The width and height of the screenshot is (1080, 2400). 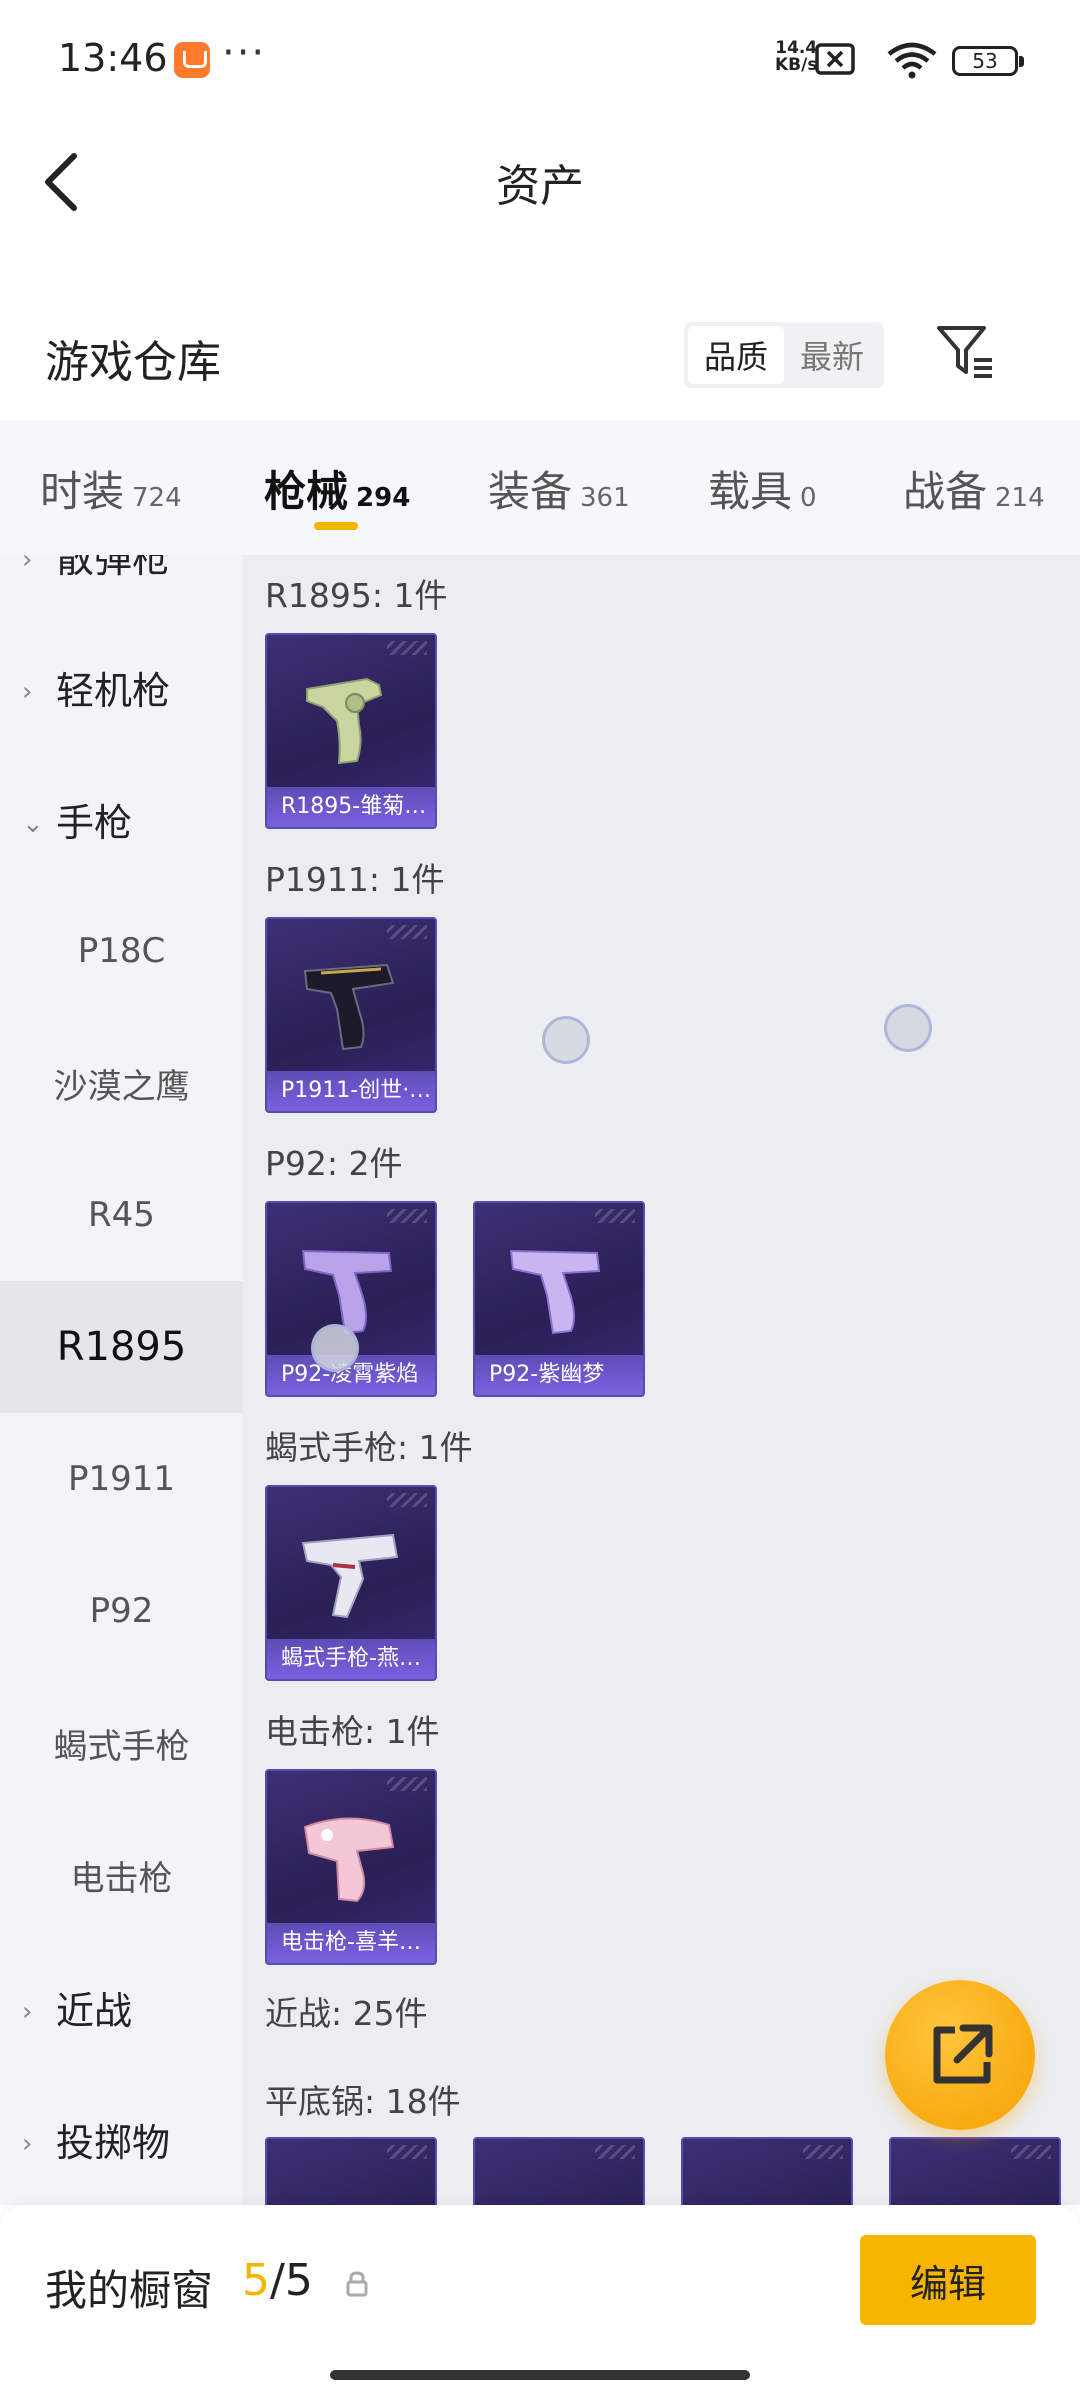 I want to click on network-speed: 14.4 KB/s, so click(x=796, y=57).